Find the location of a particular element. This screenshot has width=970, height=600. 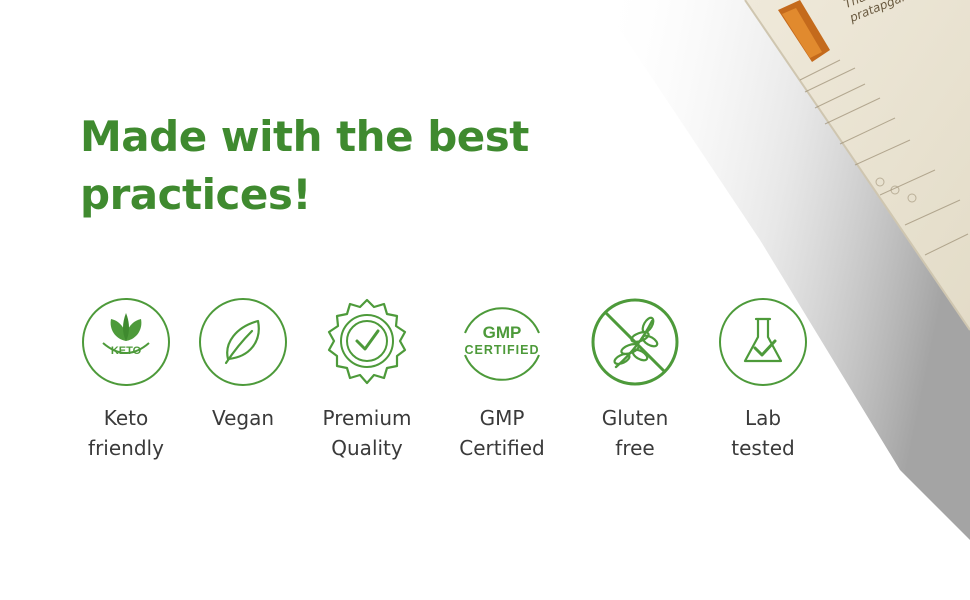

badge-gluten-free: Gluten free is located at coordinates (635, 380).